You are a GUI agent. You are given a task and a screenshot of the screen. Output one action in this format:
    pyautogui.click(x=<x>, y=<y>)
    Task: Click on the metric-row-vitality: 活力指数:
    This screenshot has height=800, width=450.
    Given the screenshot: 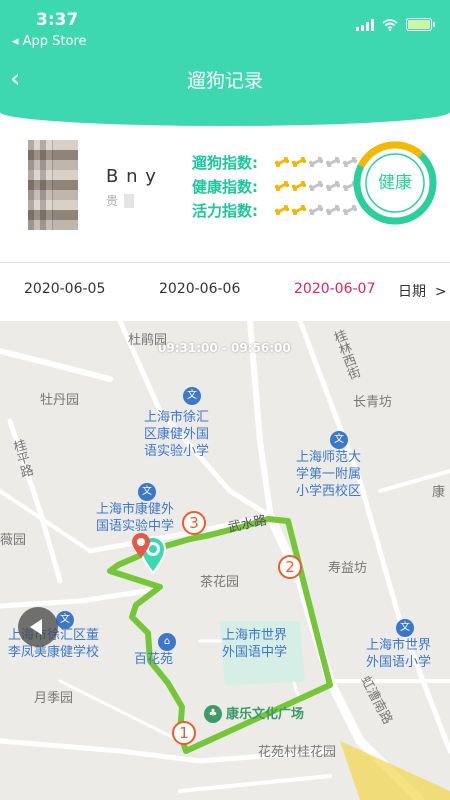 What is the action you would take?
    pyautogui.click(x=275, y=210)
    